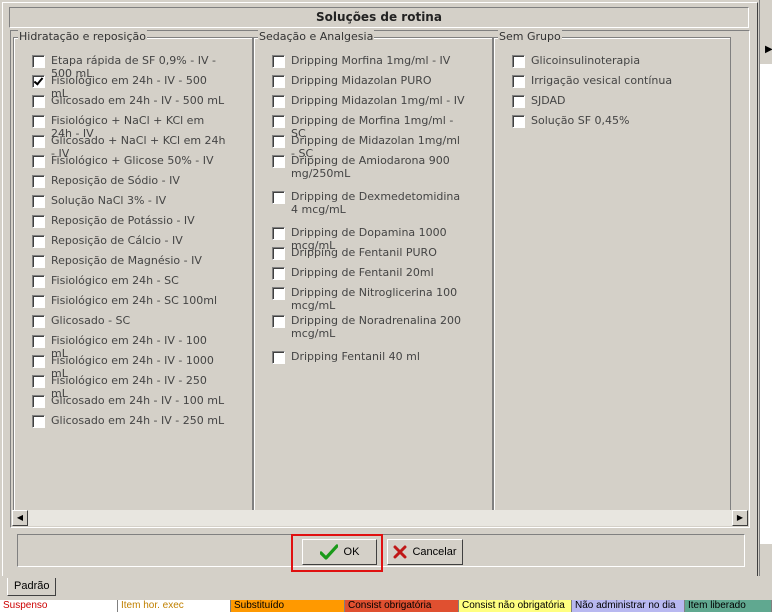  I want to click on checkbox-item: Dripping de Nitroglicerina 100 mcg/mL, so click(372, 299).